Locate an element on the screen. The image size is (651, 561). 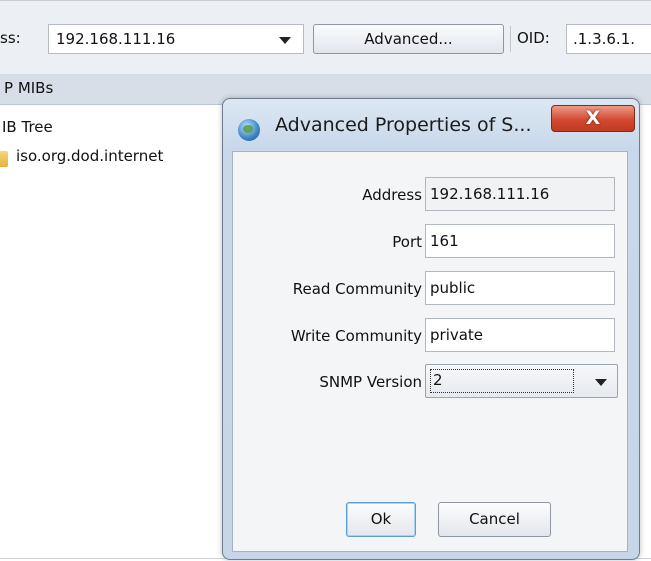
close-icon: X is located at coordinates (593, 118).